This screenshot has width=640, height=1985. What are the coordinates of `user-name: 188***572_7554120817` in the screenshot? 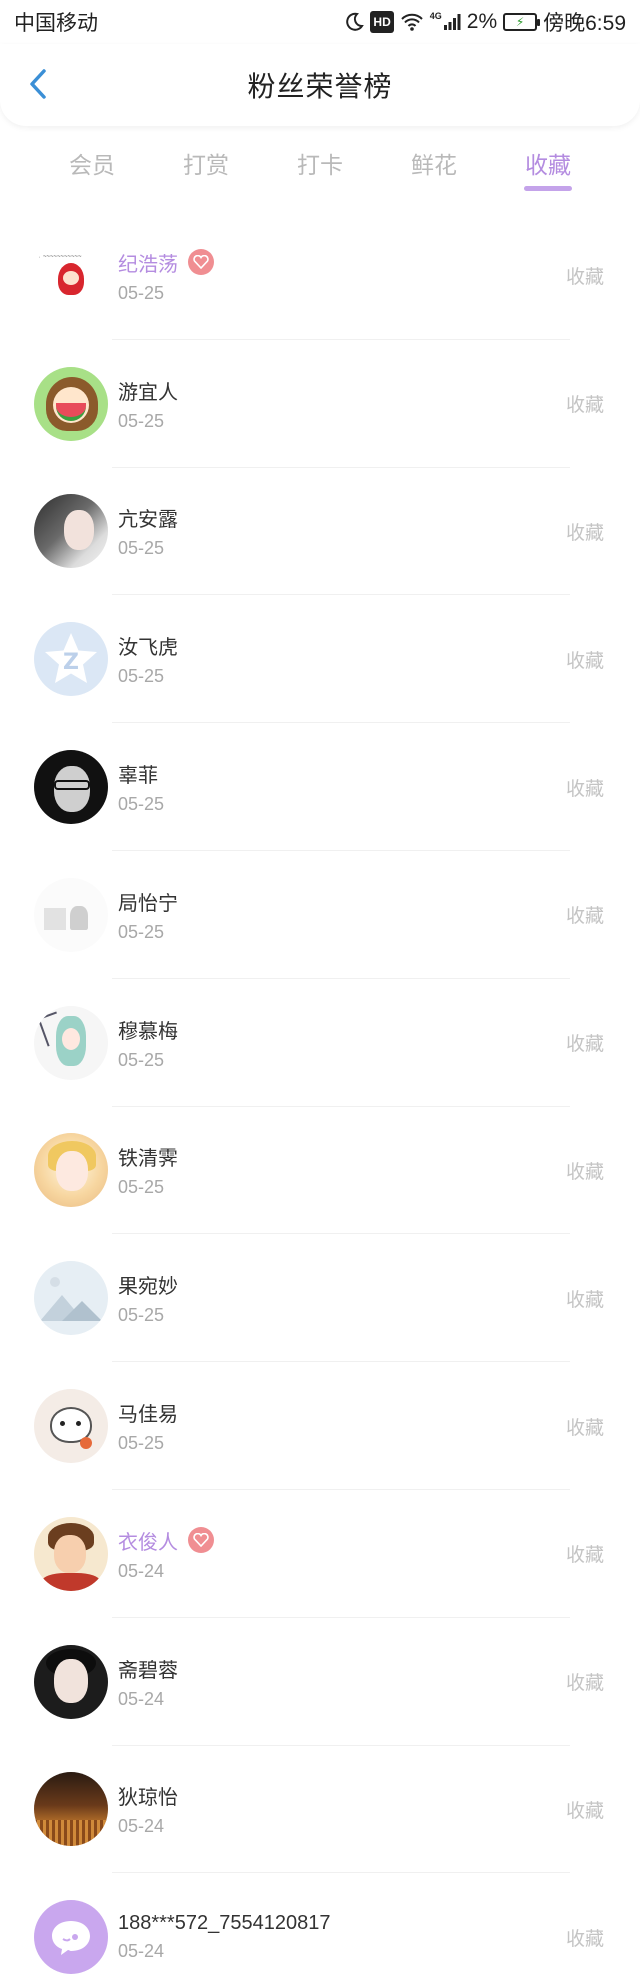 It's located at (224, 1923).